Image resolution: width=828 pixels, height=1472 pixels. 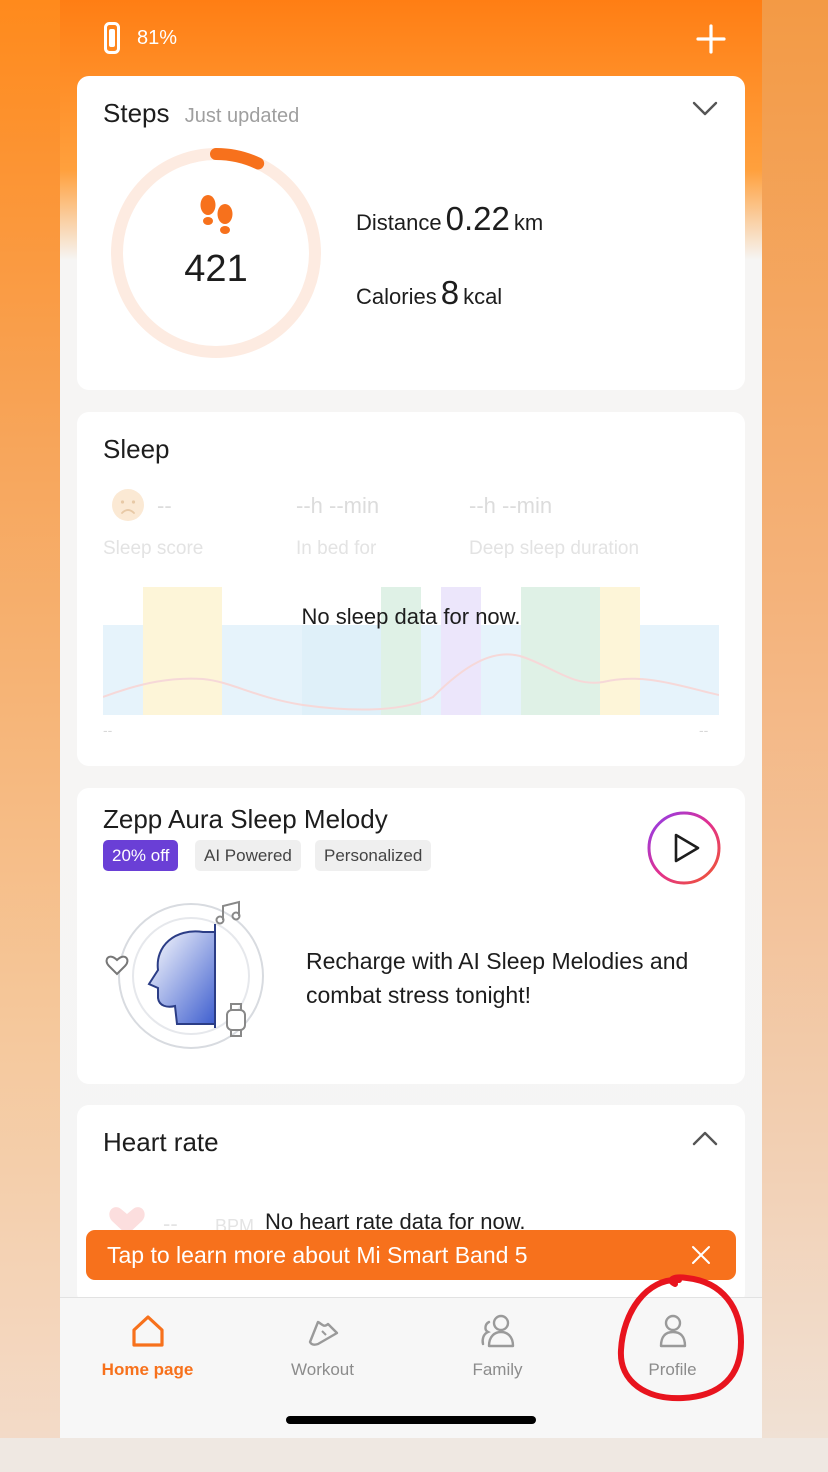 I want to click on band-device-icon, so click(x=112, y=38).